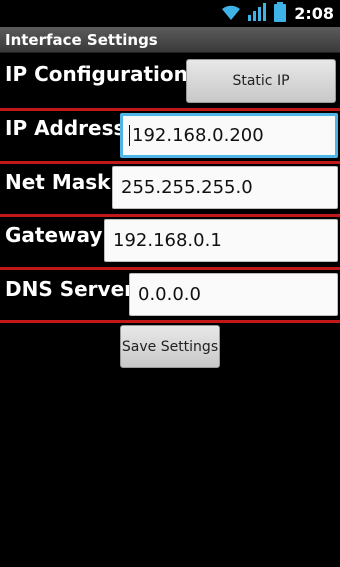 This screenshot has width=340, height=567. What do you see at coordinates (169, 294) in the screenshot?
I see `dns-server-value: 0.0.0.0` at bounding box center [169, 294].